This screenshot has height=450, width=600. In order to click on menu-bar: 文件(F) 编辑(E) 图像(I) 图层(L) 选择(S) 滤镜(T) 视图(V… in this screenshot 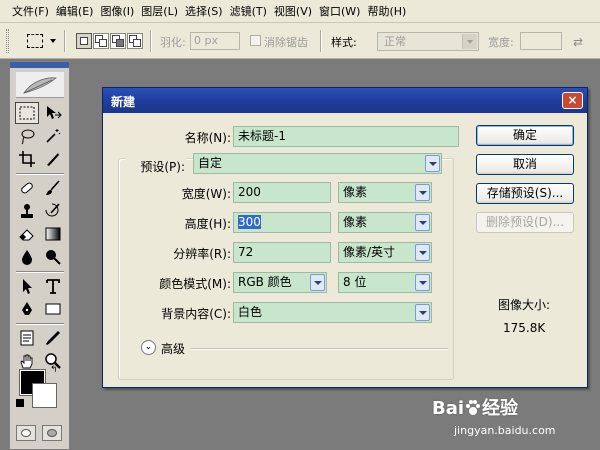, I will do `click(300, 11)`.